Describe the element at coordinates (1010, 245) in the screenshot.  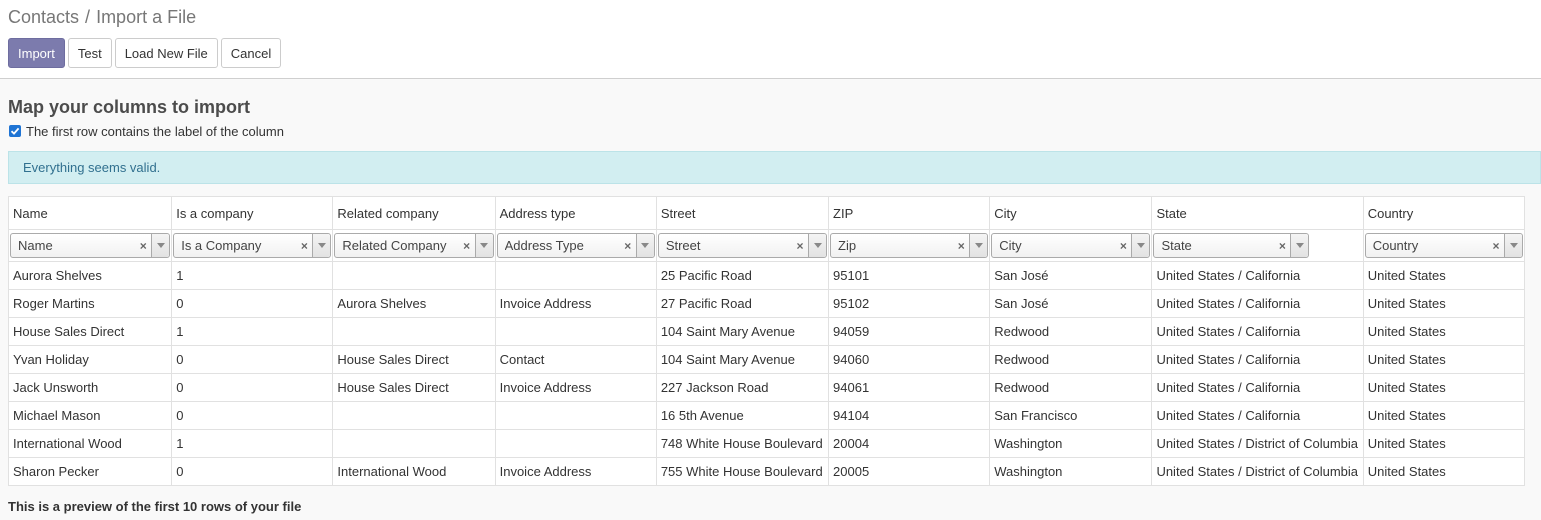
I see `field-select-value: City` at that location.